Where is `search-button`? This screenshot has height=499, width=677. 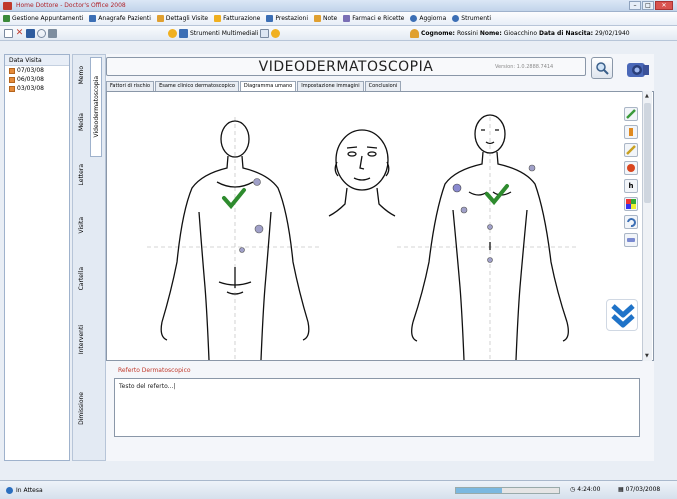
search-button is located at coordinates (602, 68).